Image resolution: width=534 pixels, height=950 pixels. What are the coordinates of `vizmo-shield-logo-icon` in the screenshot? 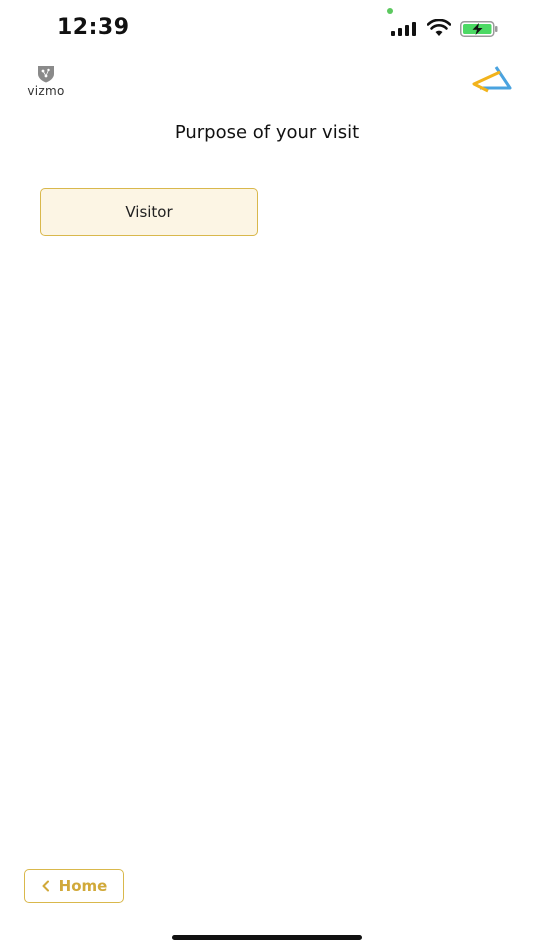 It's located at (46, 74).